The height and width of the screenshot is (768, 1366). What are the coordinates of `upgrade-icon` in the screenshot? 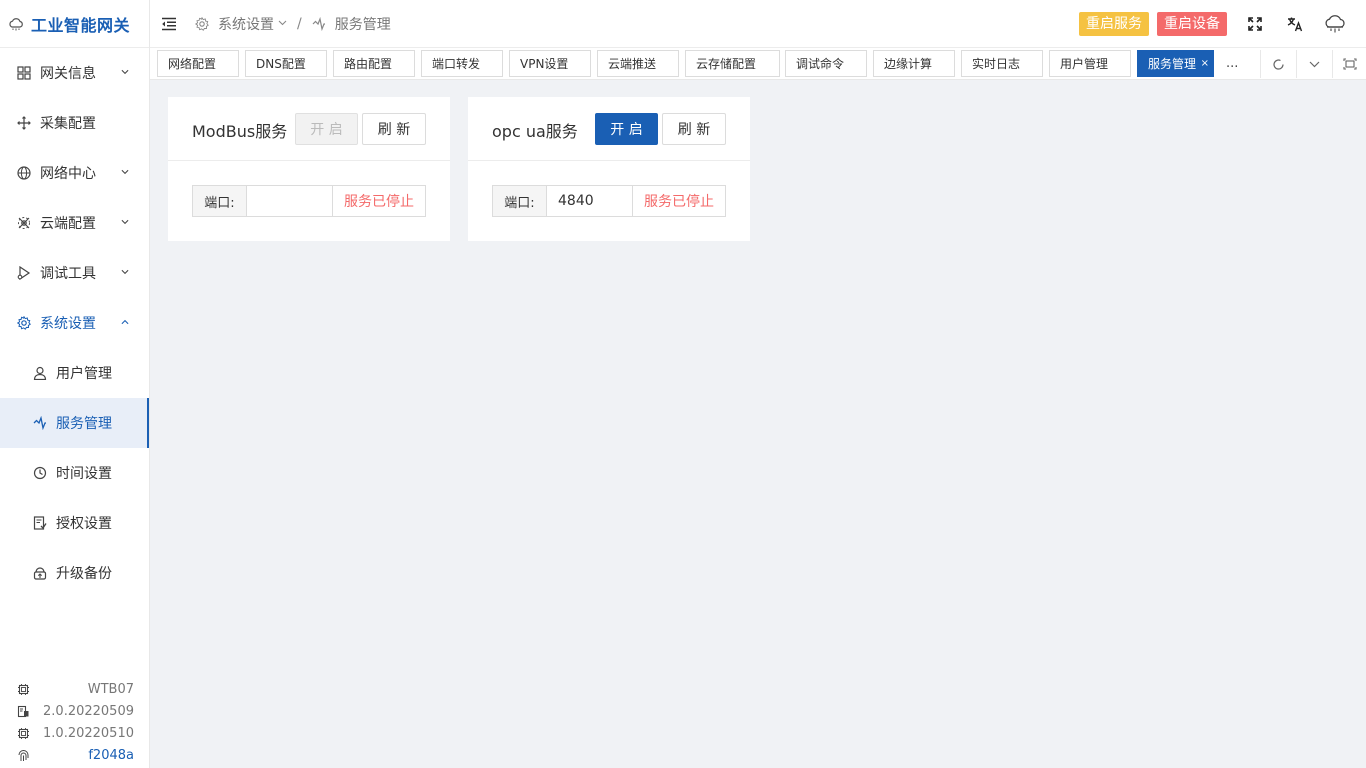 It's located at (40, 573).